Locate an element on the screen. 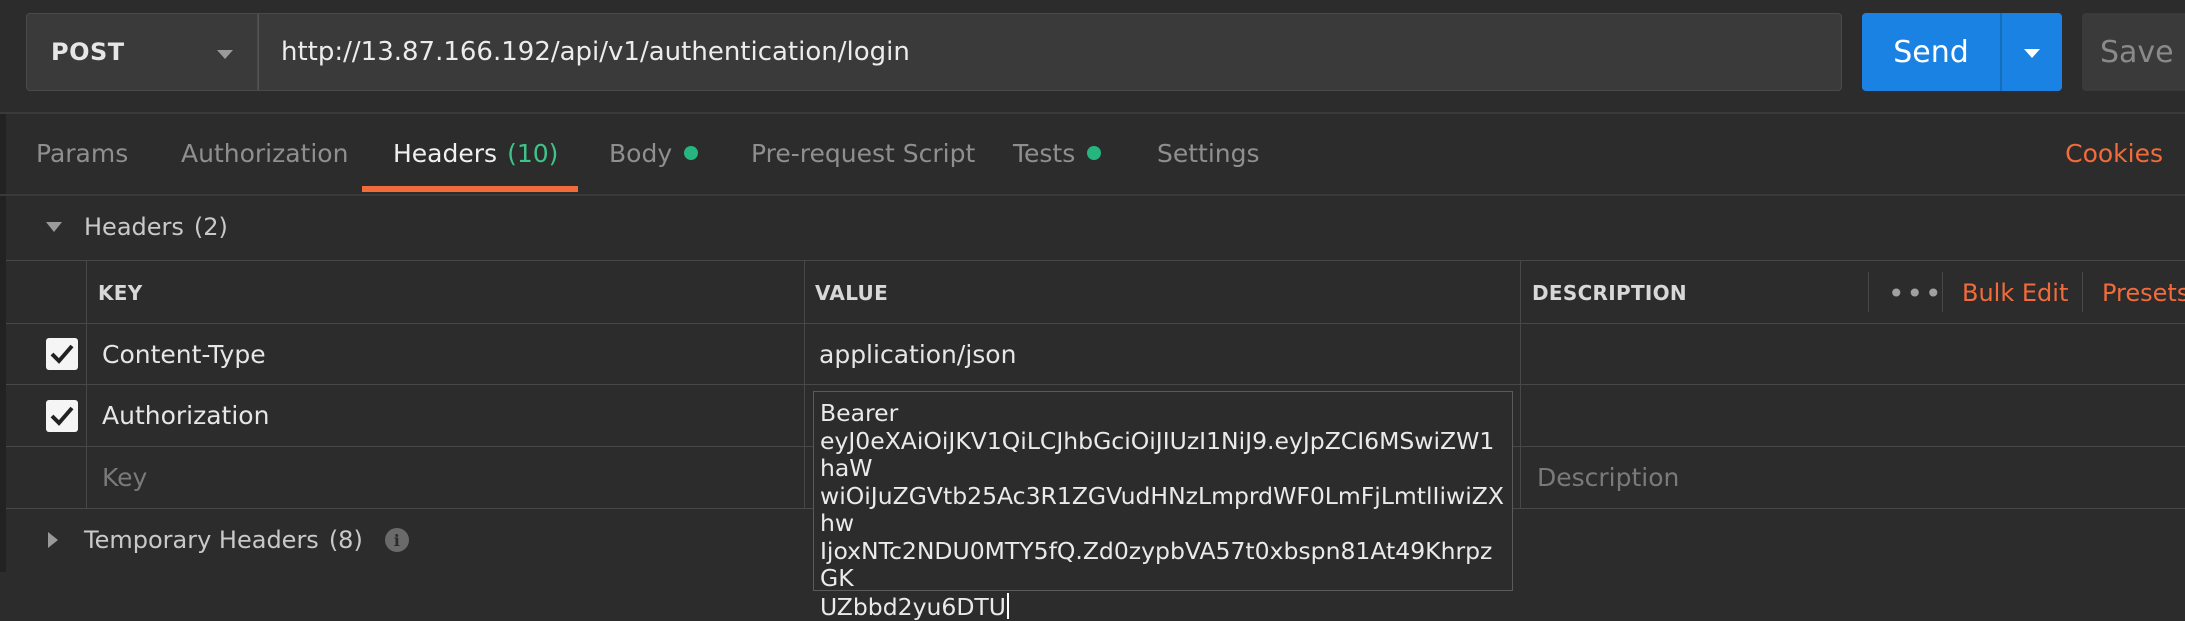  tab-label: Tests is located at coordinates (1044, 153).